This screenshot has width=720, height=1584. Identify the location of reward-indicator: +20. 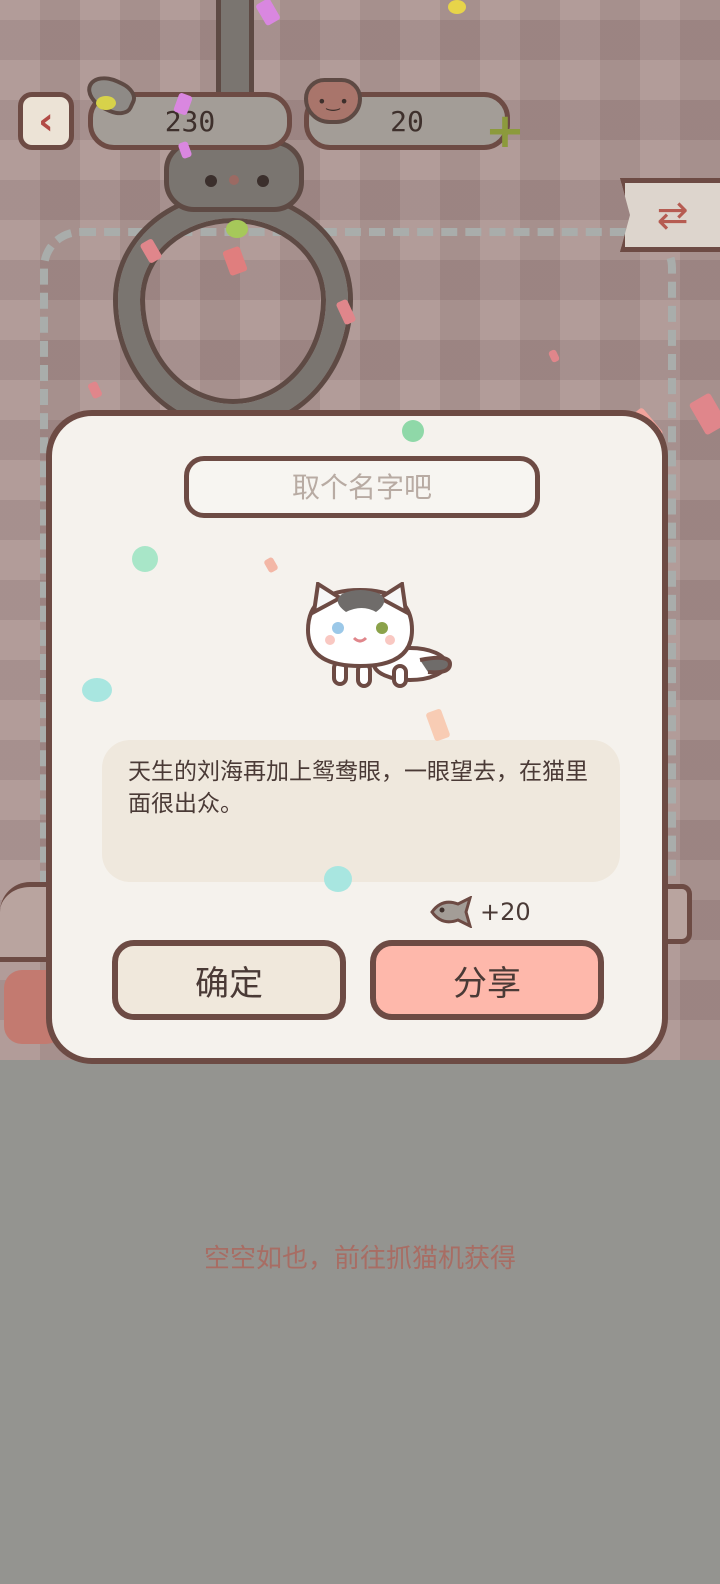
(479, 912).